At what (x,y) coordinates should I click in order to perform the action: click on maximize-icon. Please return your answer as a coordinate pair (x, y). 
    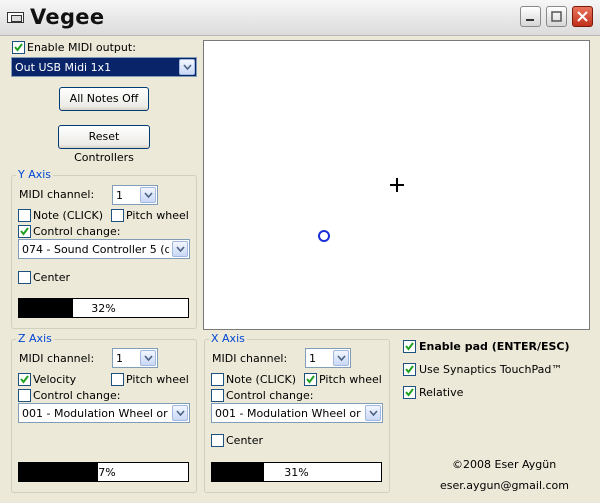
    Looking at the image, I should click on (556, 16).